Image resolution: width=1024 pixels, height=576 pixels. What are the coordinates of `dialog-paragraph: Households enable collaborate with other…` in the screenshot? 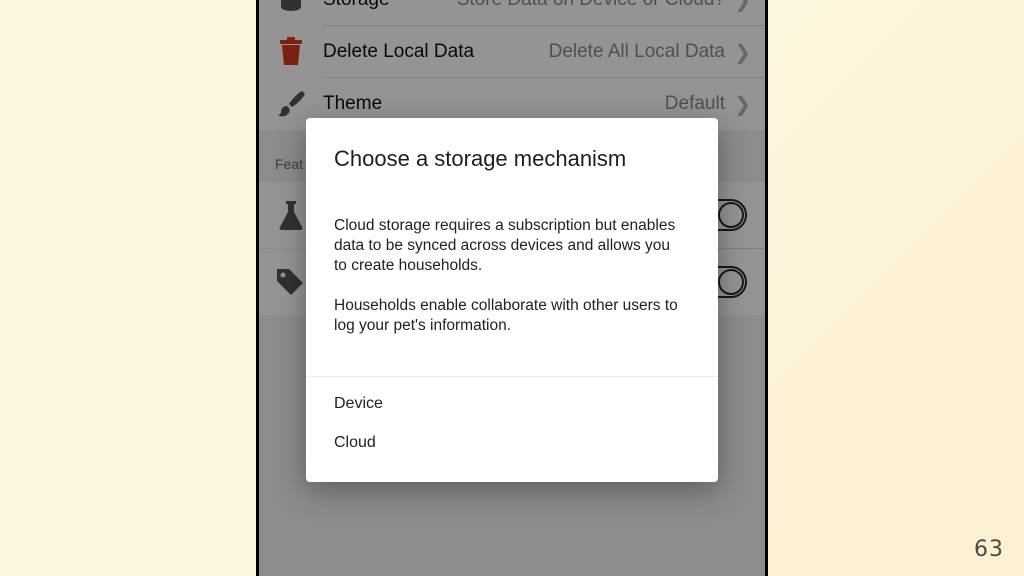 It's located at (506, 315).